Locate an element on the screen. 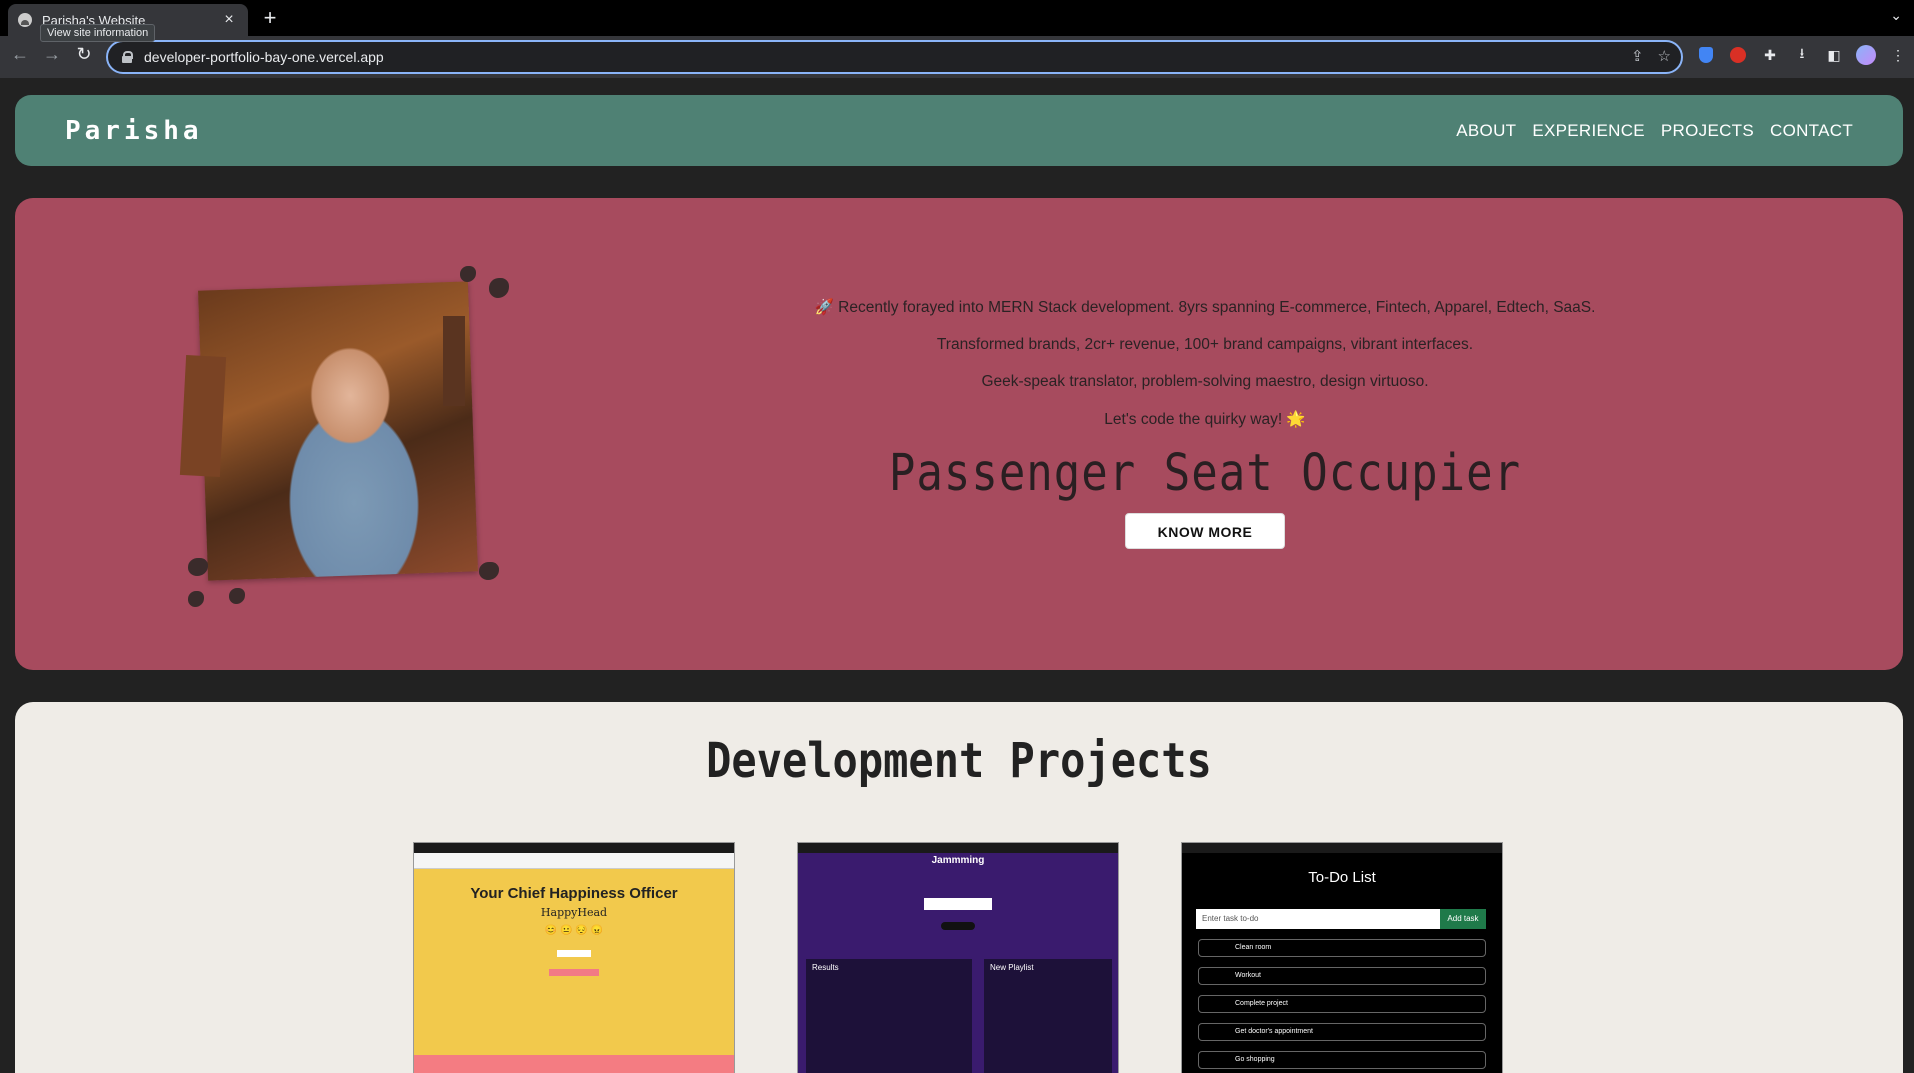  card-heading: Jammming is located at coordinates (958, 860).